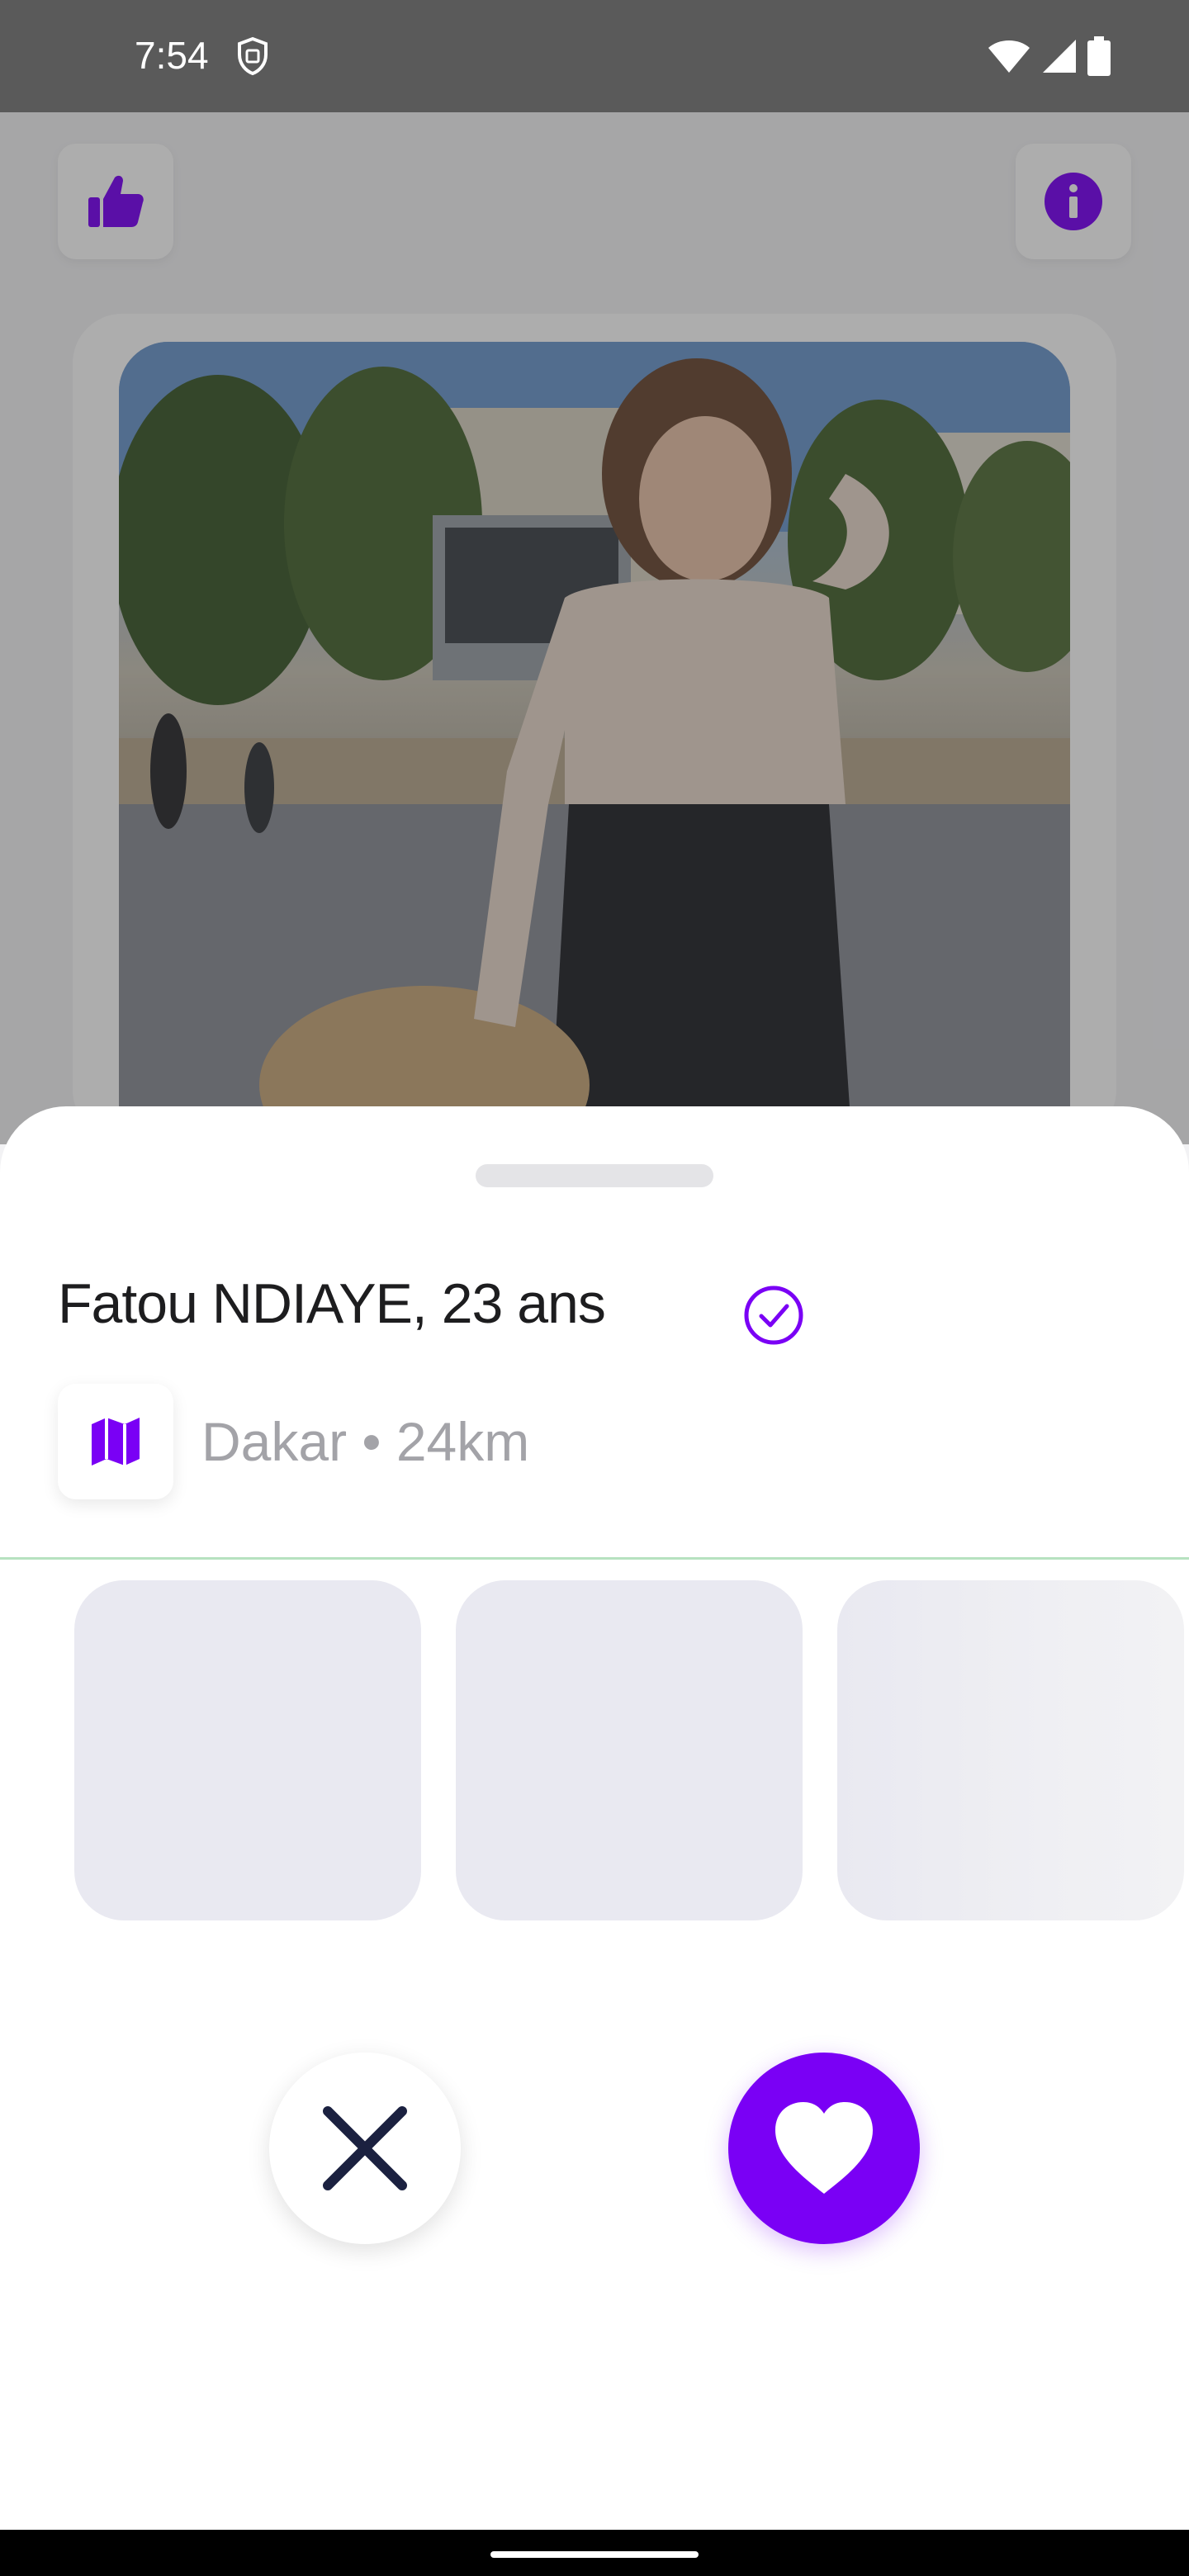 The width and height of the screenshot is (1189, 2576). I want to click on cell-signal-icon, so click(1059, 56).